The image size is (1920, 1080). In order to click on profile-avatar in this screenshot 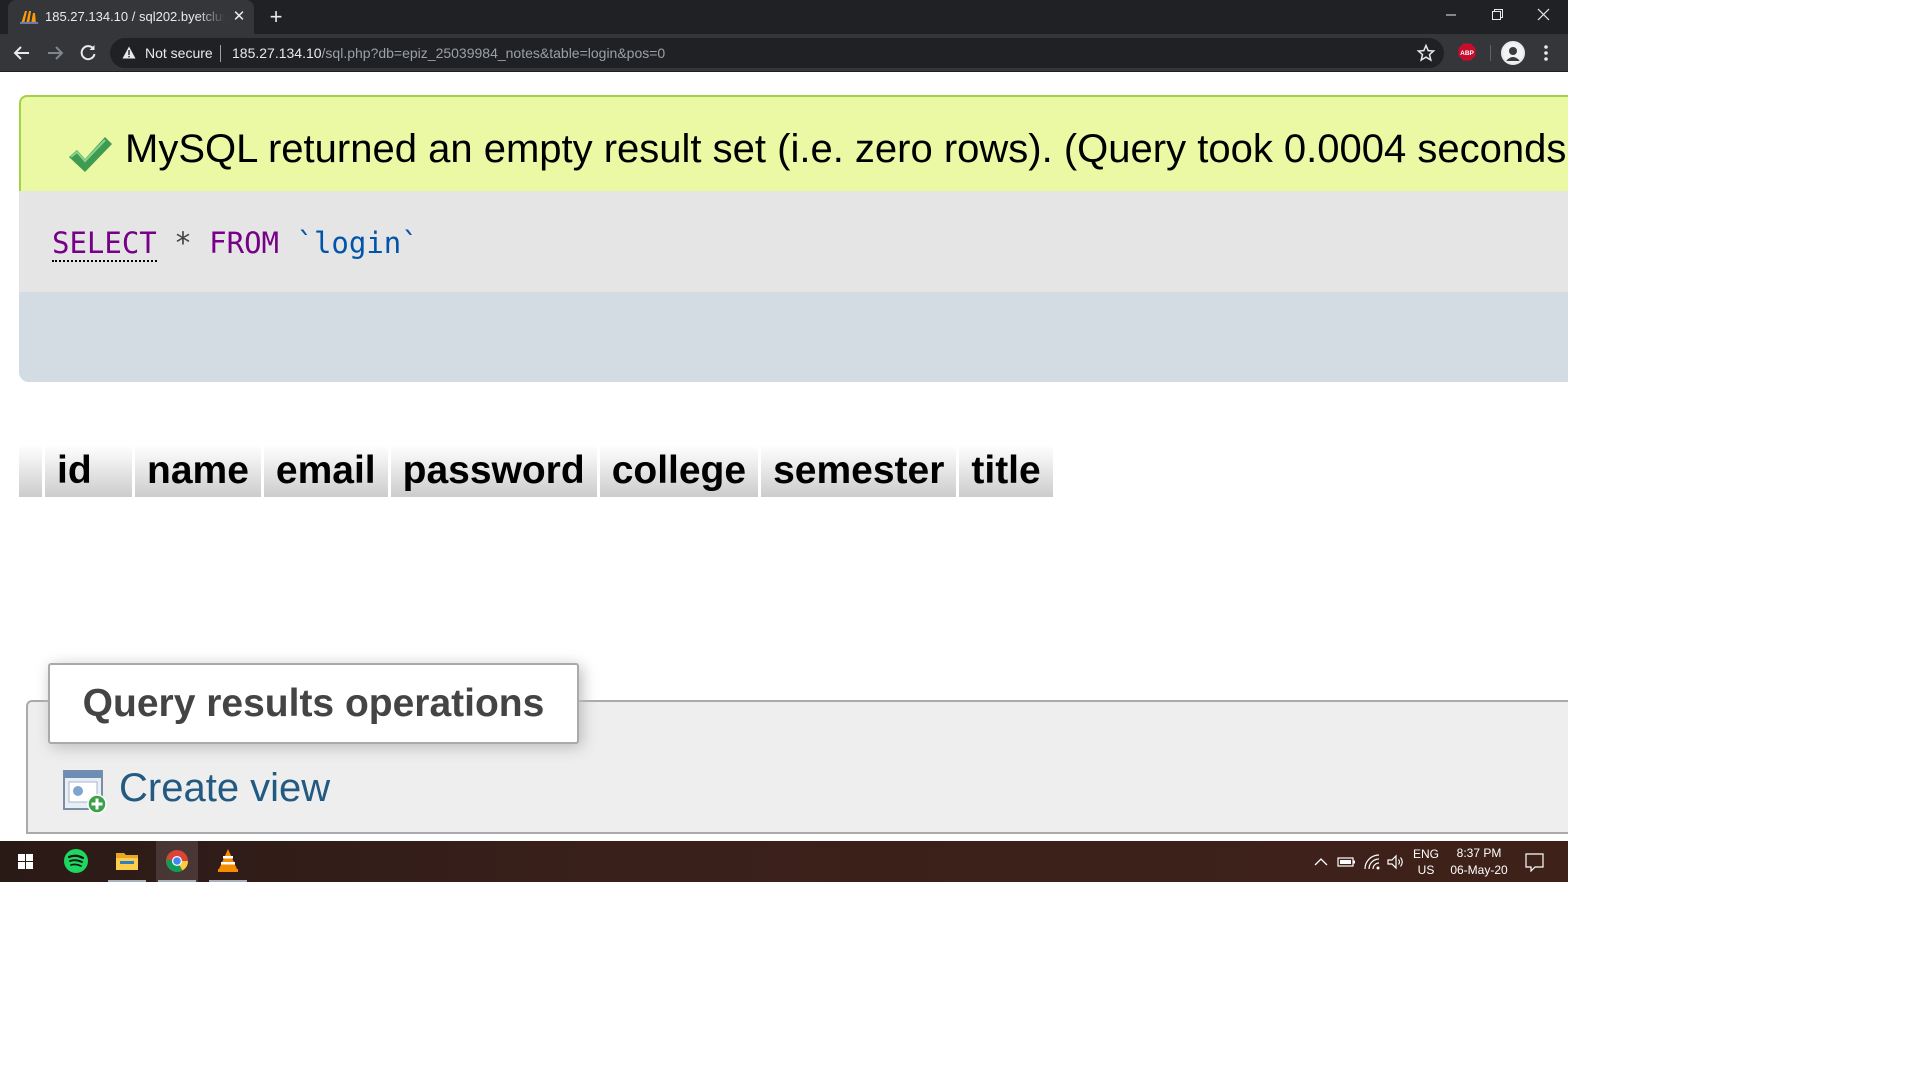, I will do `click(1513, 53)`.